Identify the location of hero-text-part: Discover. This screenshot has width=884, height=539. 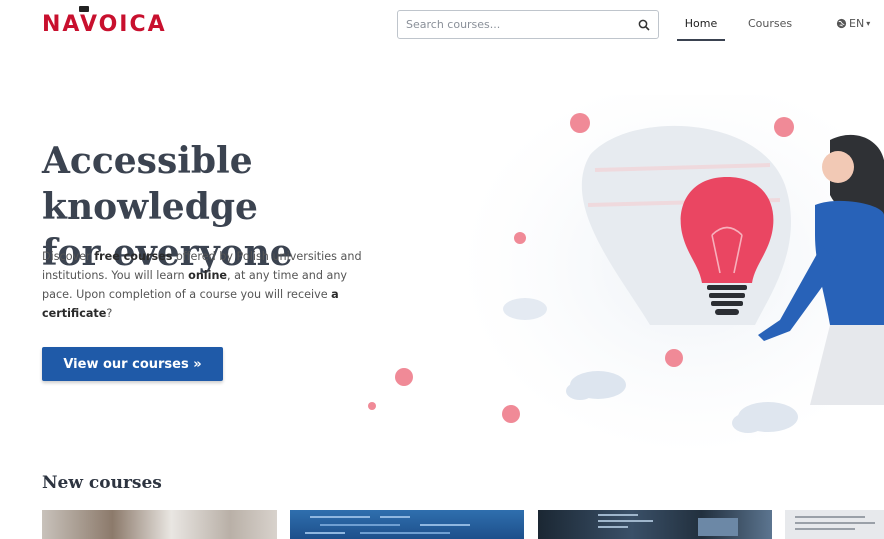
(68, 256).